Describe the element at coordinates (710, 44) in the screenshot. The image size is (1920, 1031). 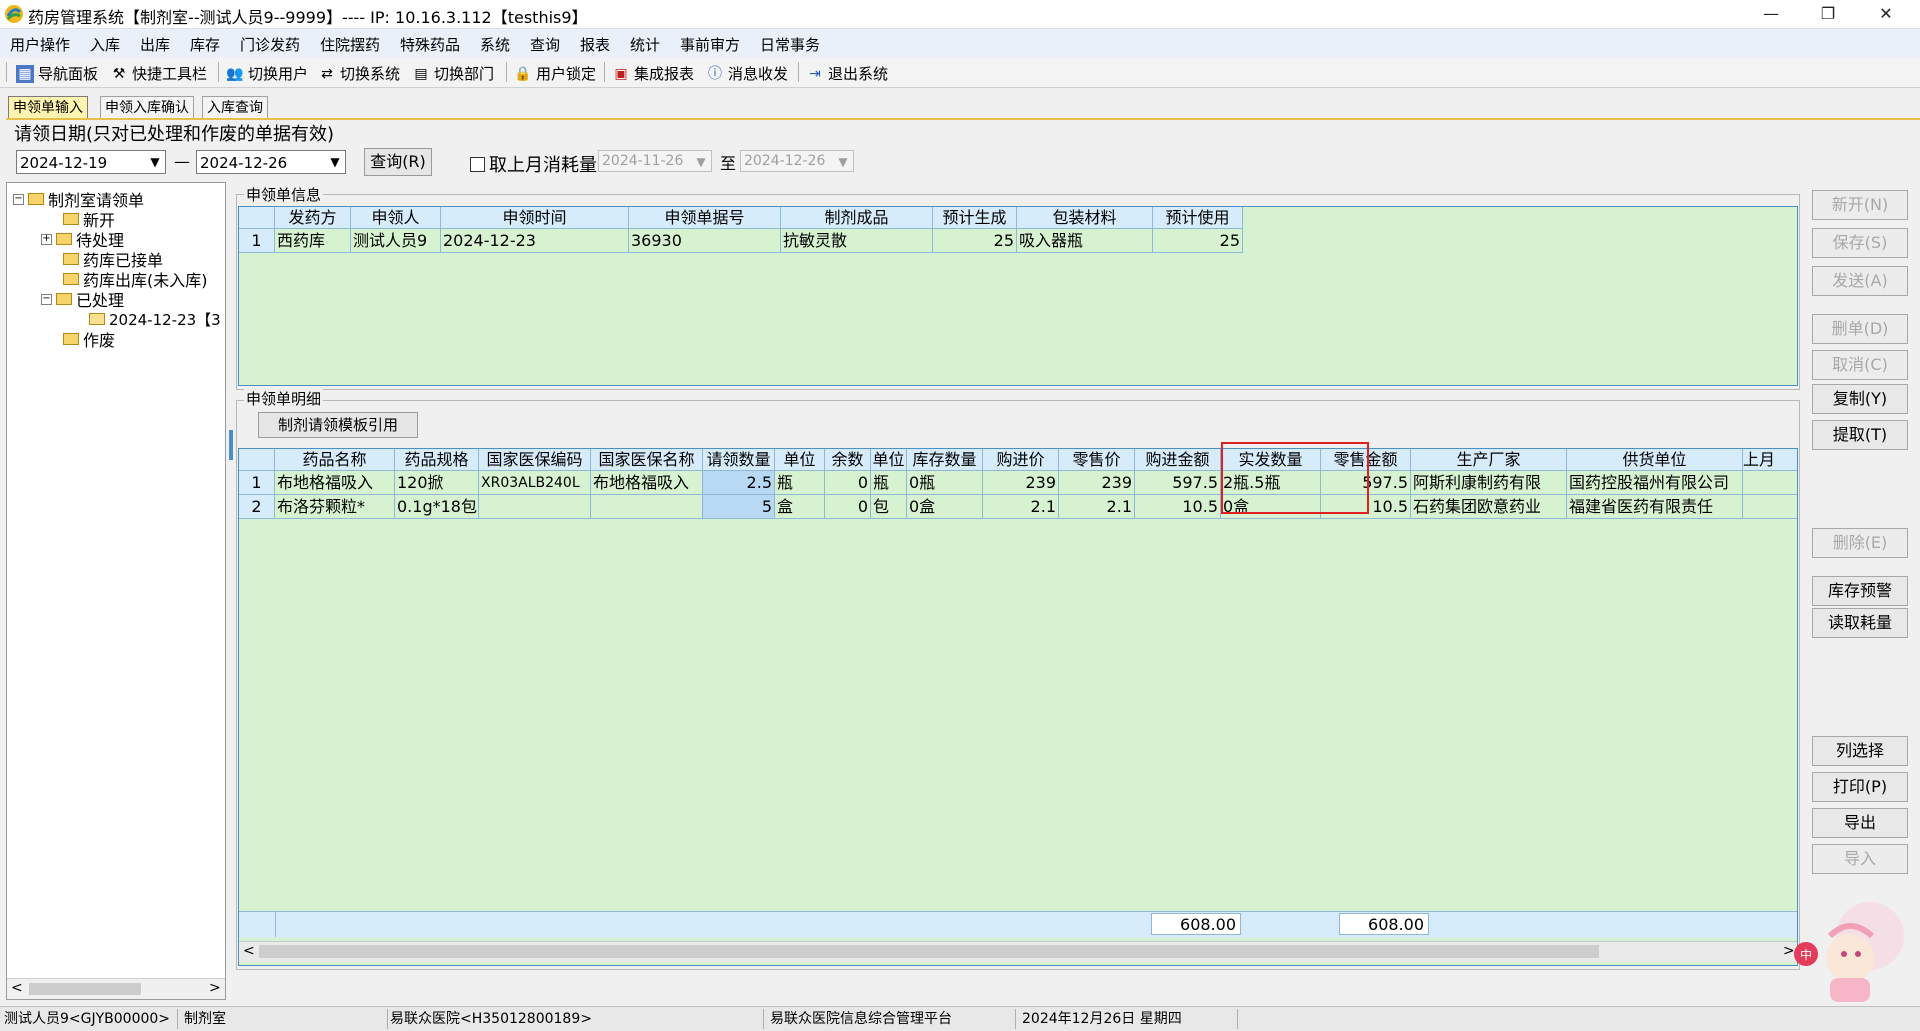
I see `menu-prescription-review: 事前审方` at that location.